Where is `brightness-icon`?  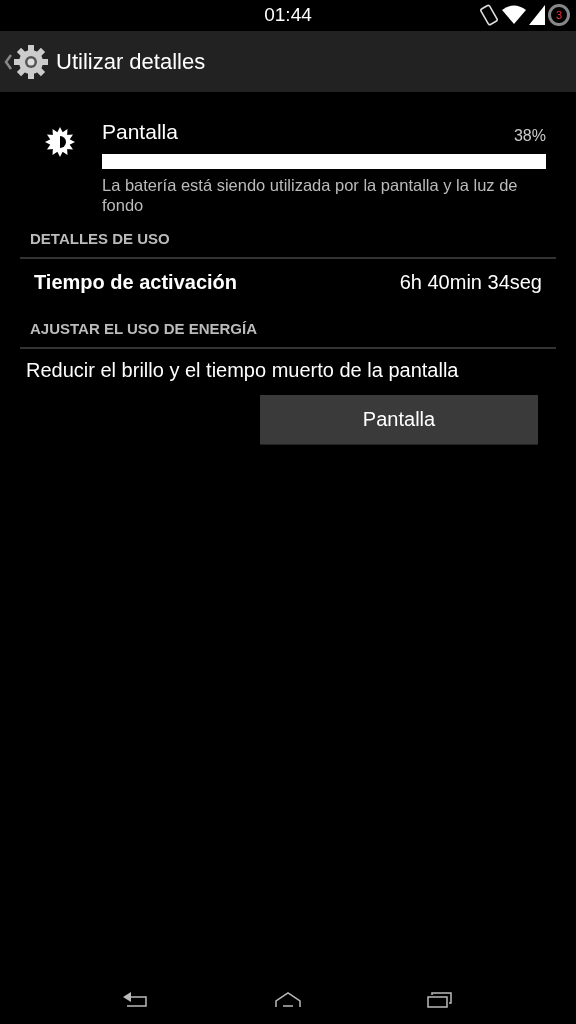
brightness-icon is located at coordinates (60, 142).